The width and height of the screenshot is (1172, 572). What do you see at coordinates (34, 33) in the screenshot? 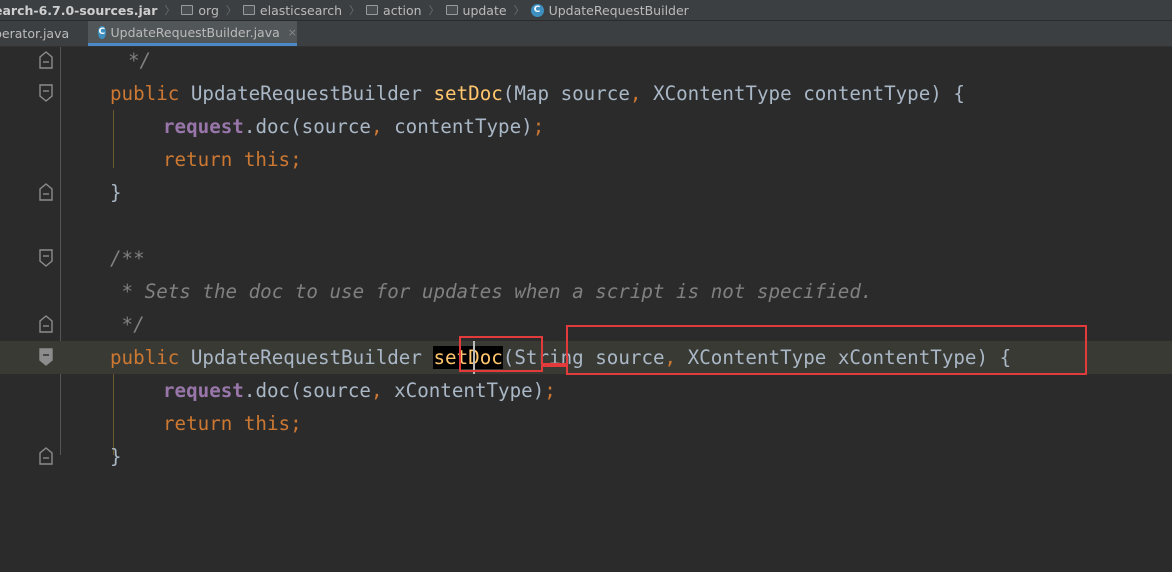
I see `tab-operator-java: perator.java` at bounding box center [34, 33].